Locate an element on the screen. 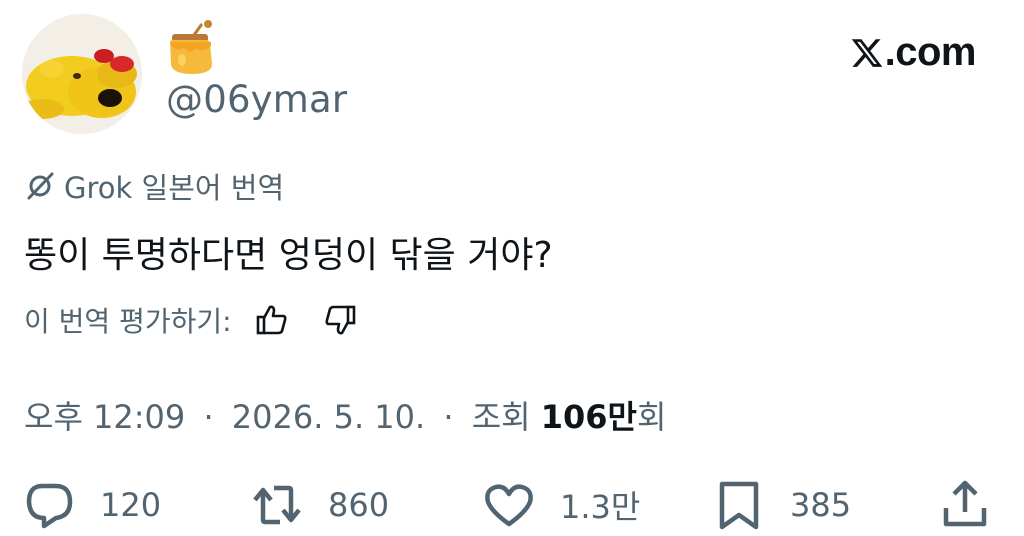 The height and width of the screenshot is (536, 1024). bookmark-button: 385 is located at coordinates (781, 505).